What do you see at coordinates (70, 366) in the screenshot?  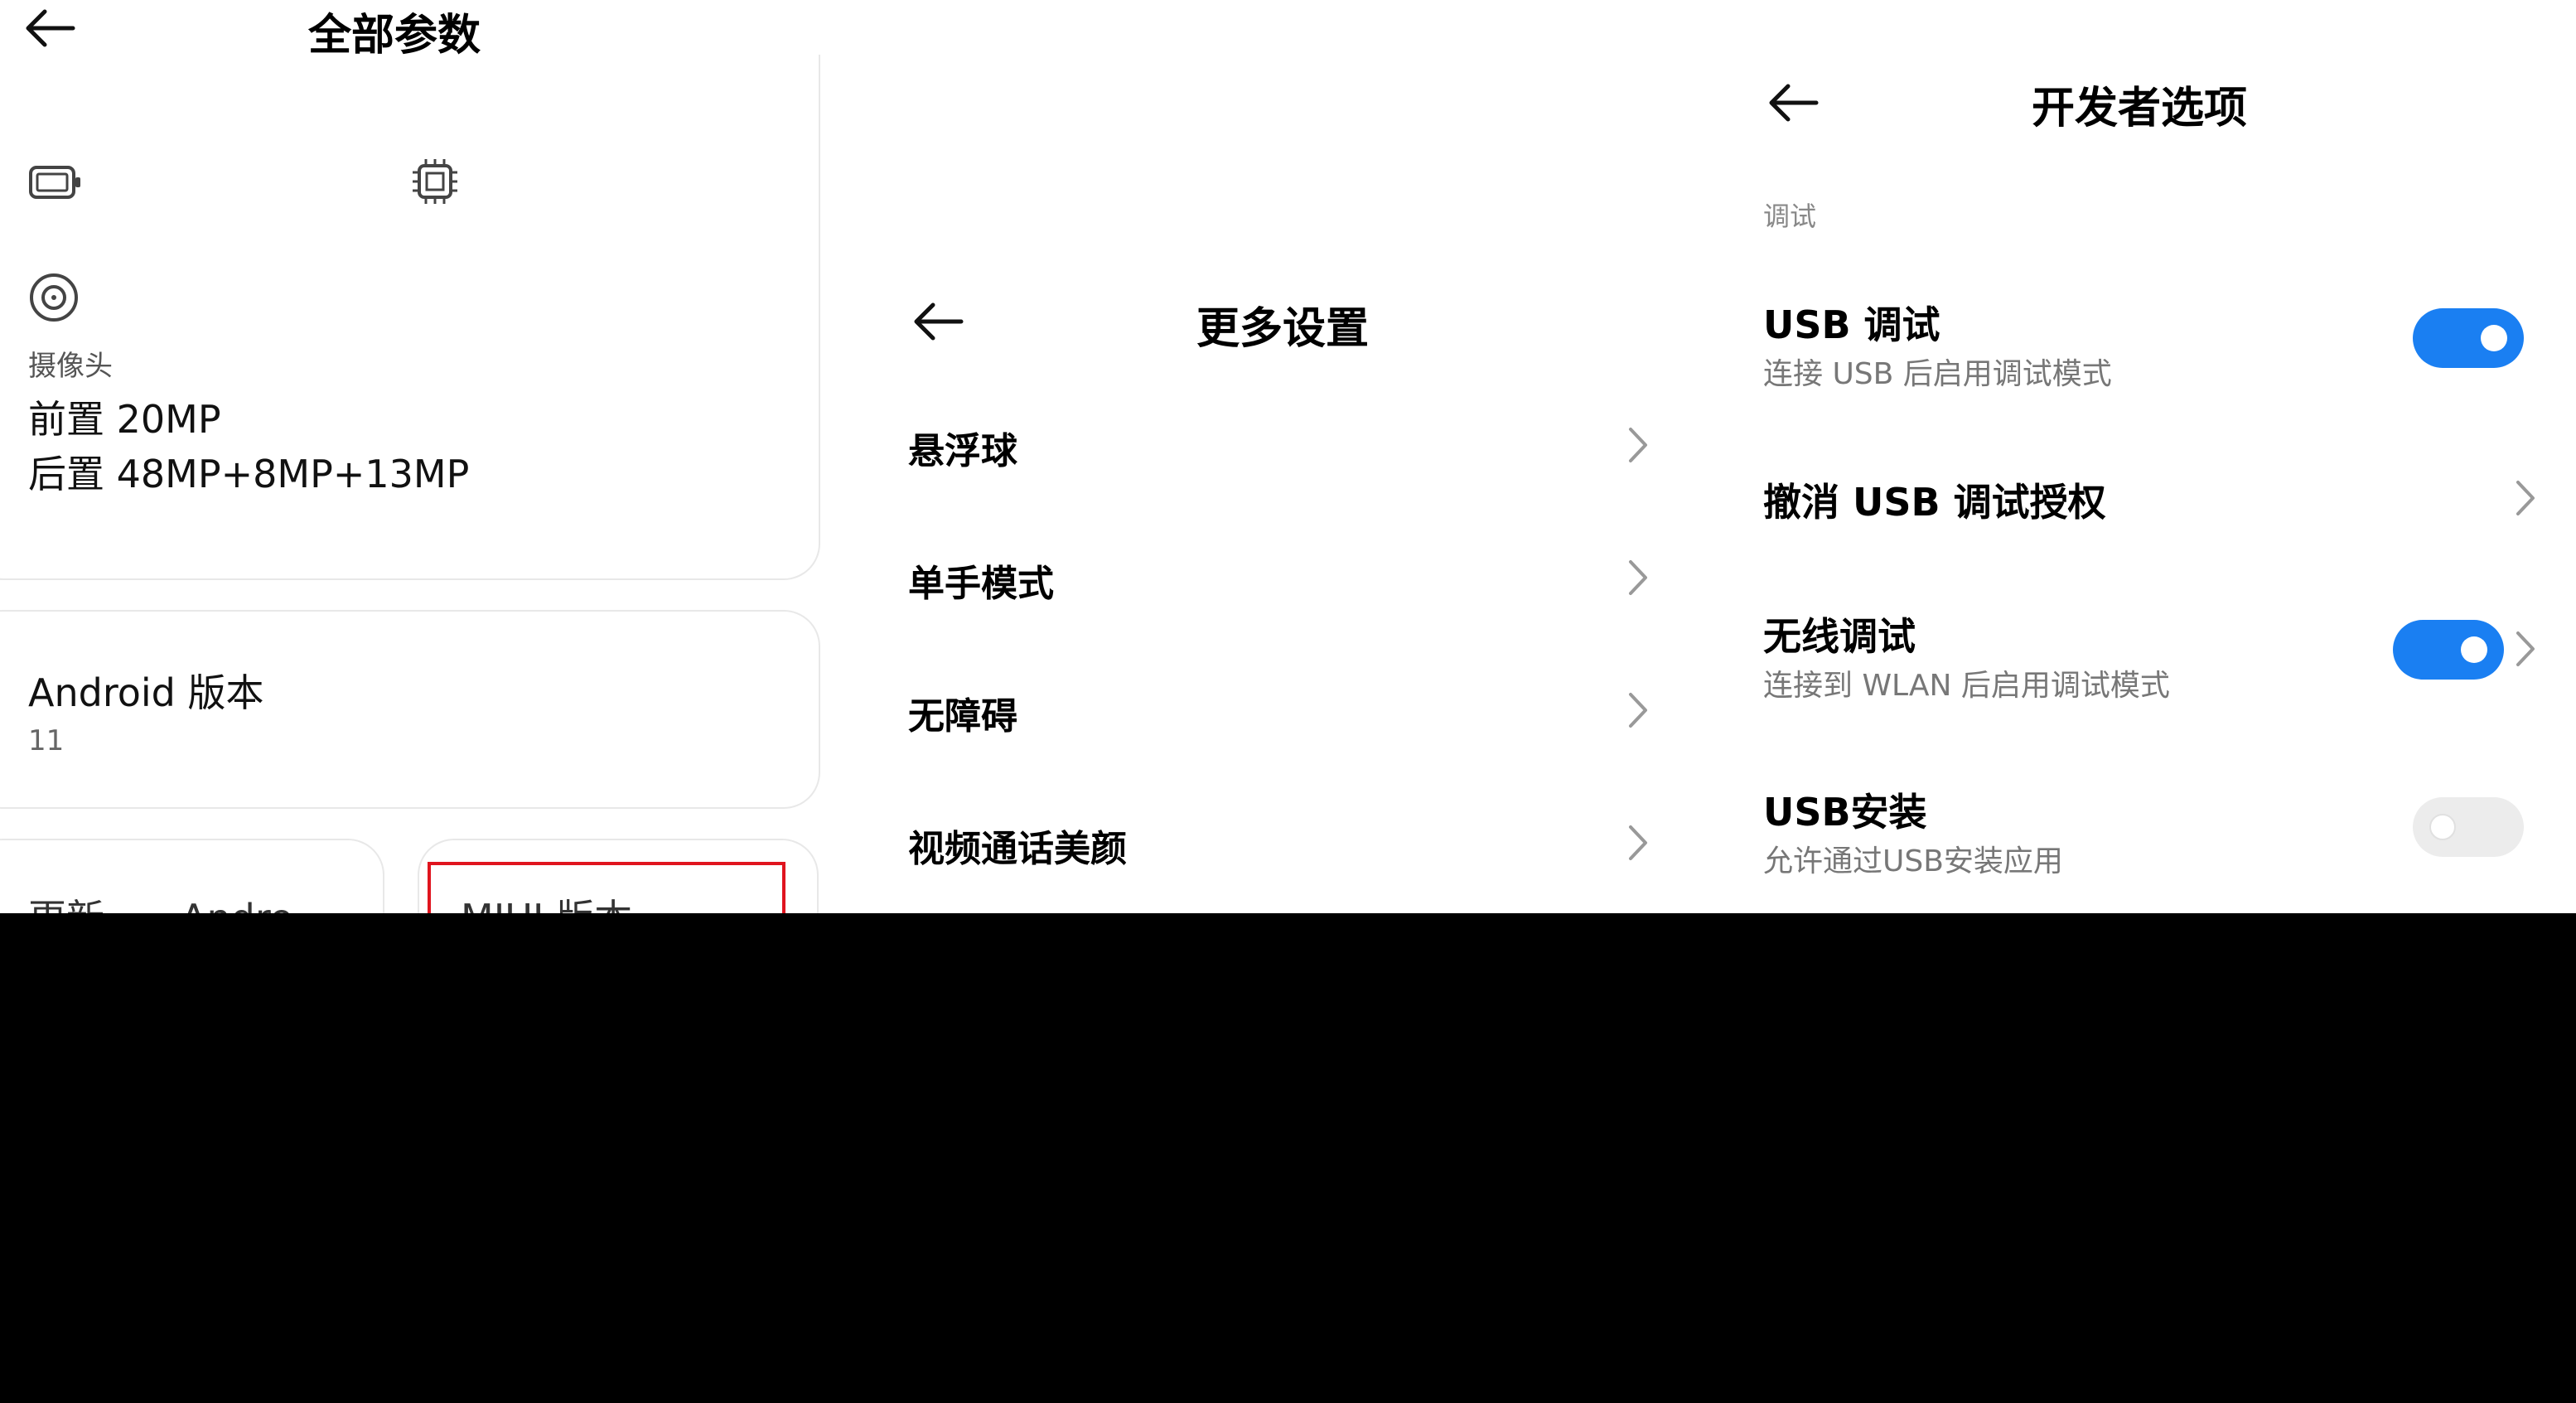 I see `camera-label: 摄像头` at bounding box center [70, 366].